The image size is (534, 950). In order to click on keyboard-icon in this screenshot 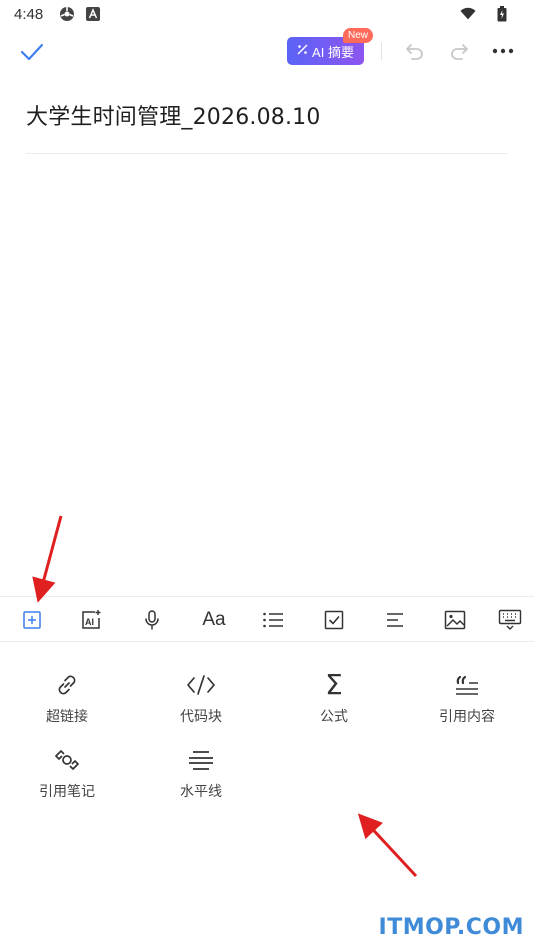, I will do `click(510, 619)`.